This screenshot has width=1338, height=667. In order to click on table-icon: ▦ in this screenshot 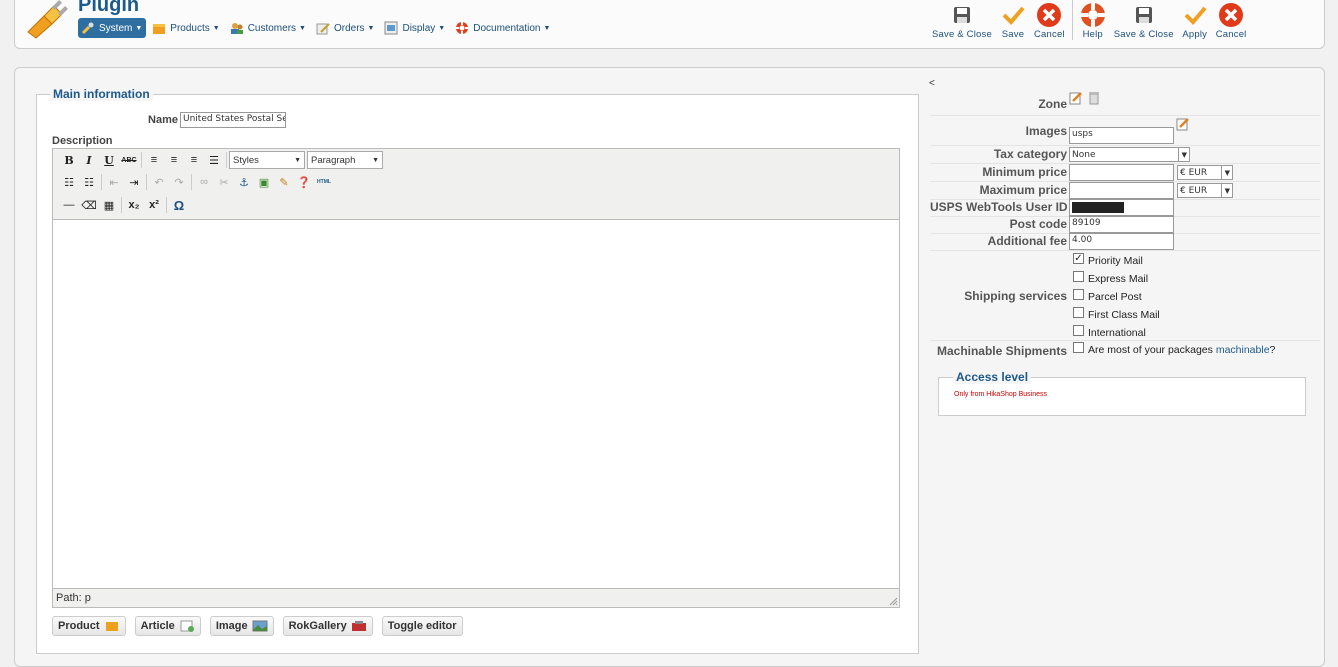, I will do `click(109, 205)`.